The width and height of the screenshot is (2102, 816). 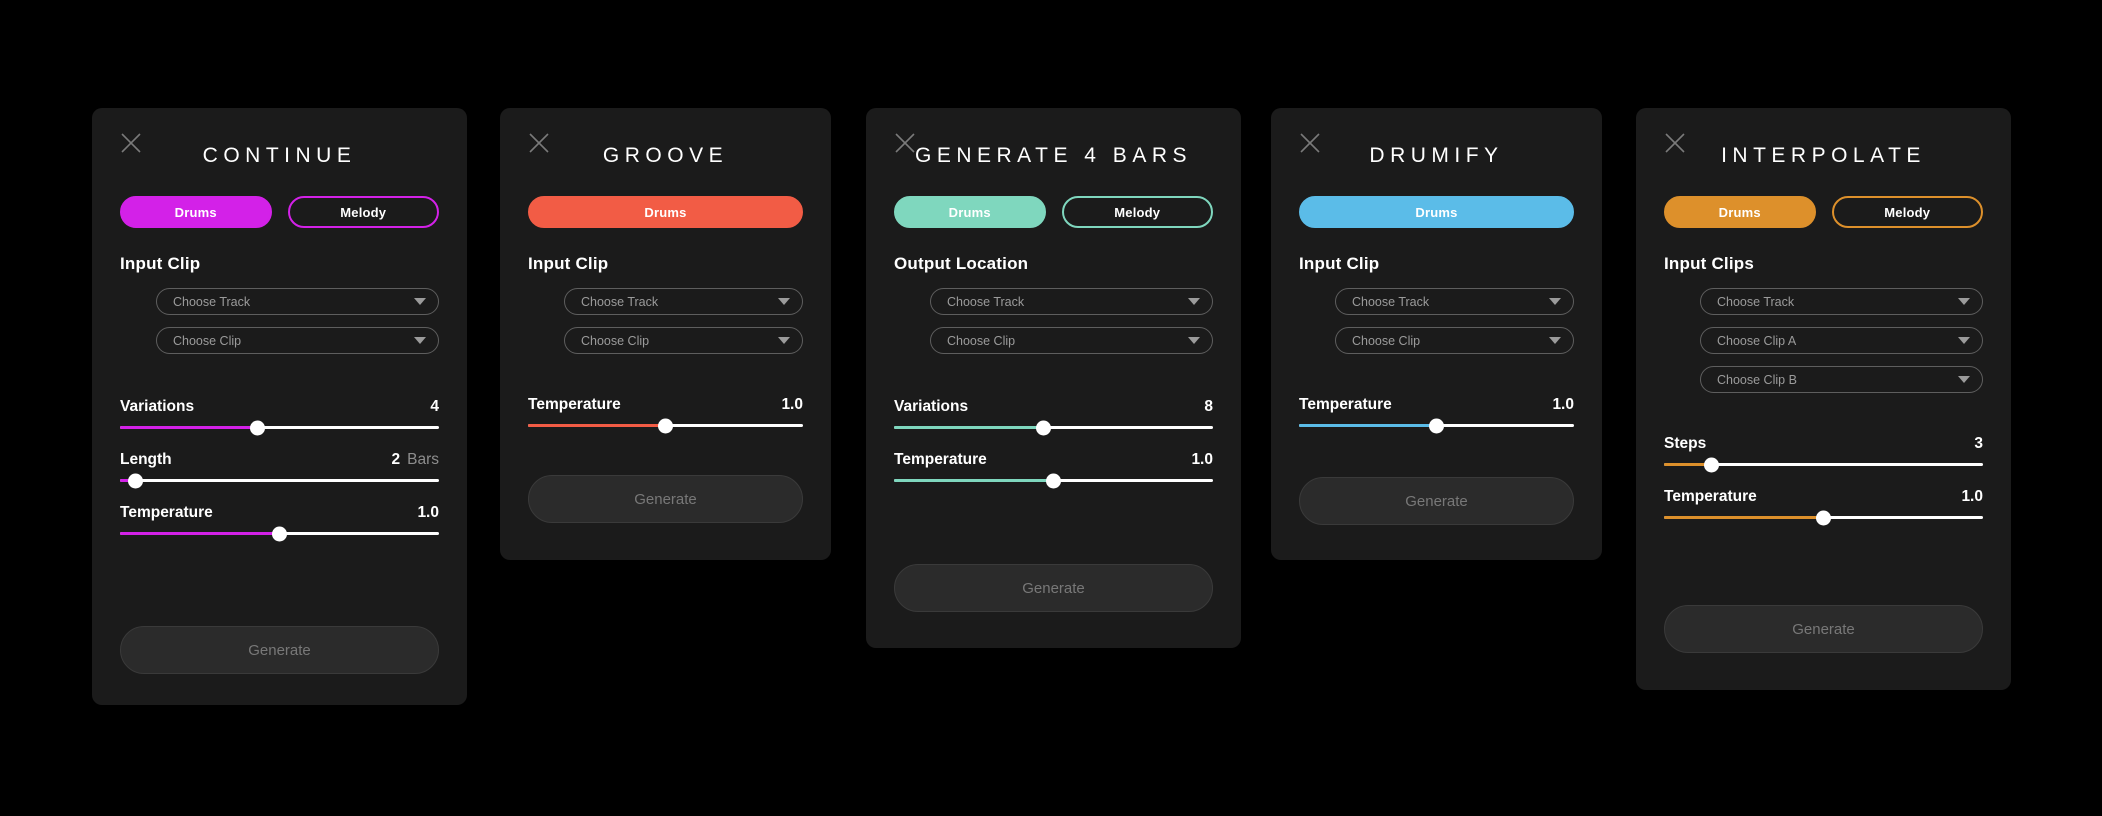 I want to click on panel-title: GENERATE 4 BARS, so click(x=1053, y=155).